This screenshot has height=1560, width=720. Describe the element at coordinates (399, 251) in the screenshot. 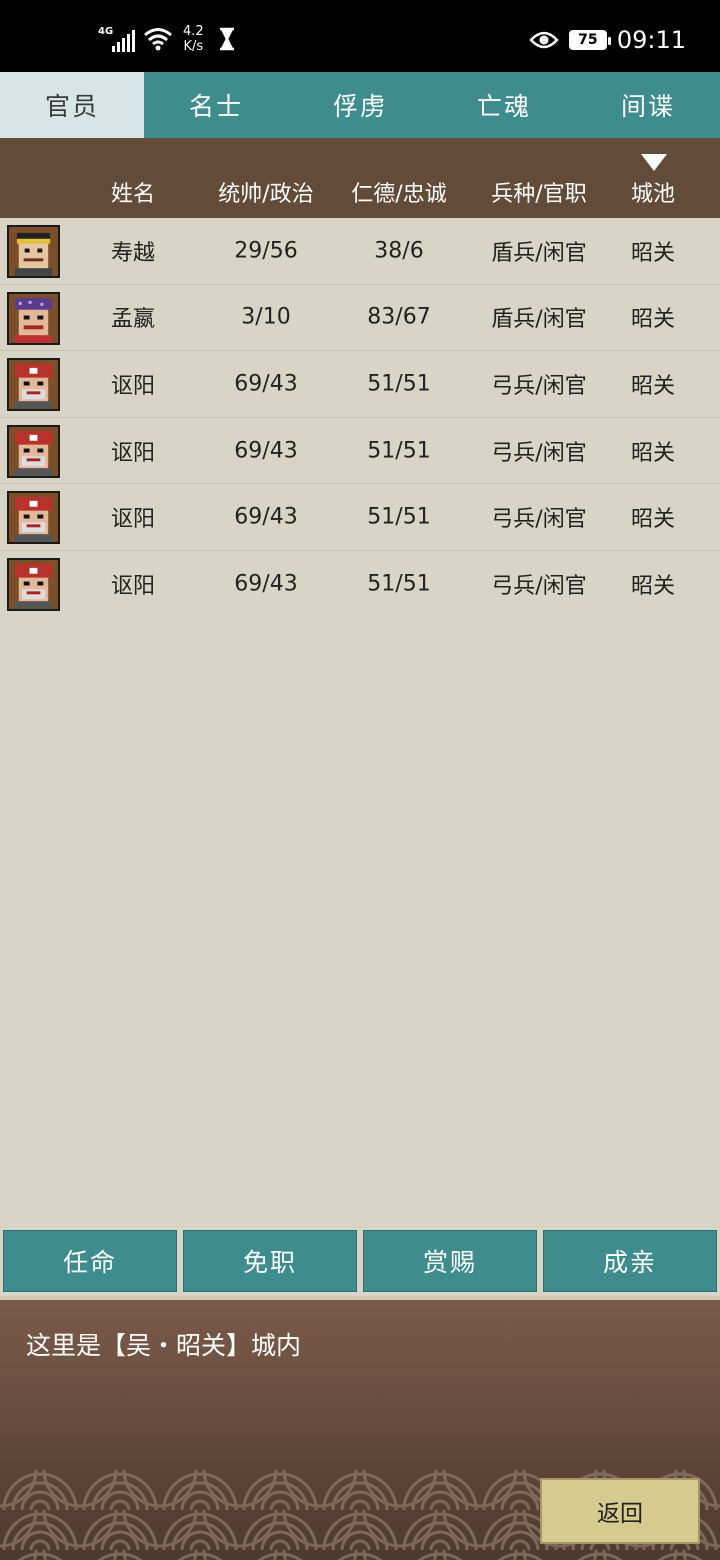

I see `cell-virtue-loyalty: 38/6` at that location.